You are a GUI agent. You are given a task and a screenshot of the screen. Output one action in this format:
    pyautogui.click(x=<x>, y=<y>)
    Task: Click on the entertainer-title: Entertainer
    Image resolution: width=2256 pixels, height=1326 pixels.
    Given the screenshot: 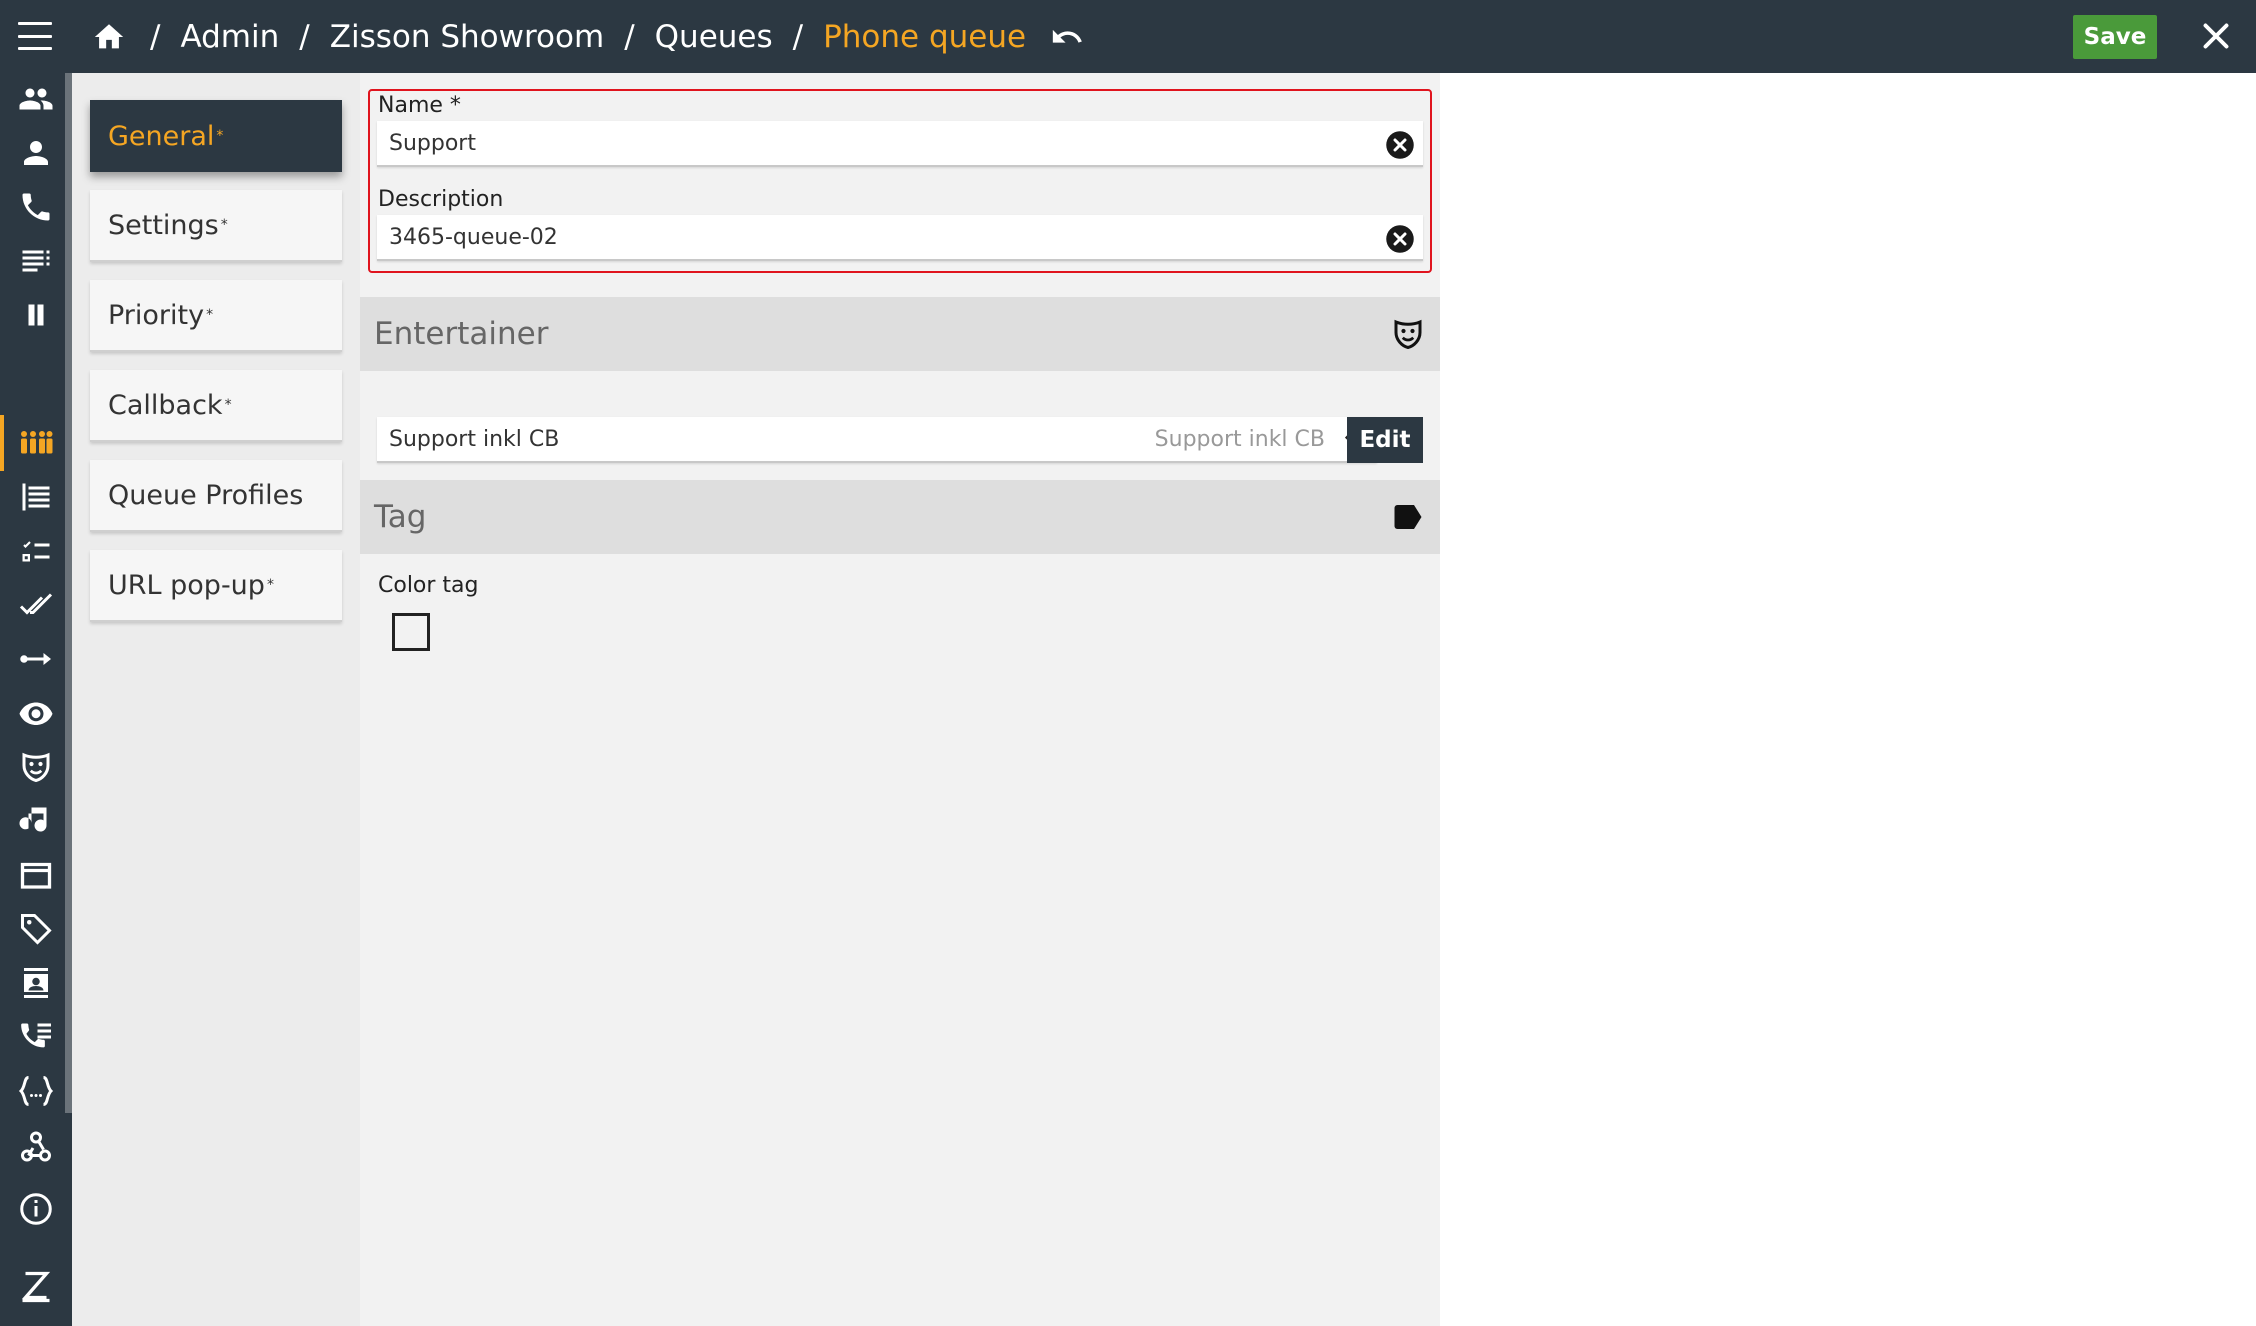 What is the action you would take?
    pyautogui.click(x=461, y=334)
    